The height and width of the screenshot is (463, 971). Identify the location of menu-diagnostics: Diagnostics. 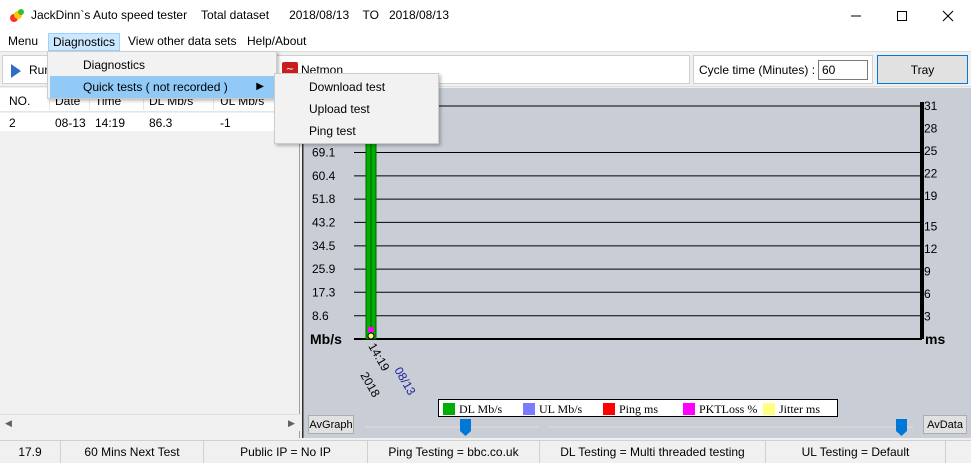
(84, 42).